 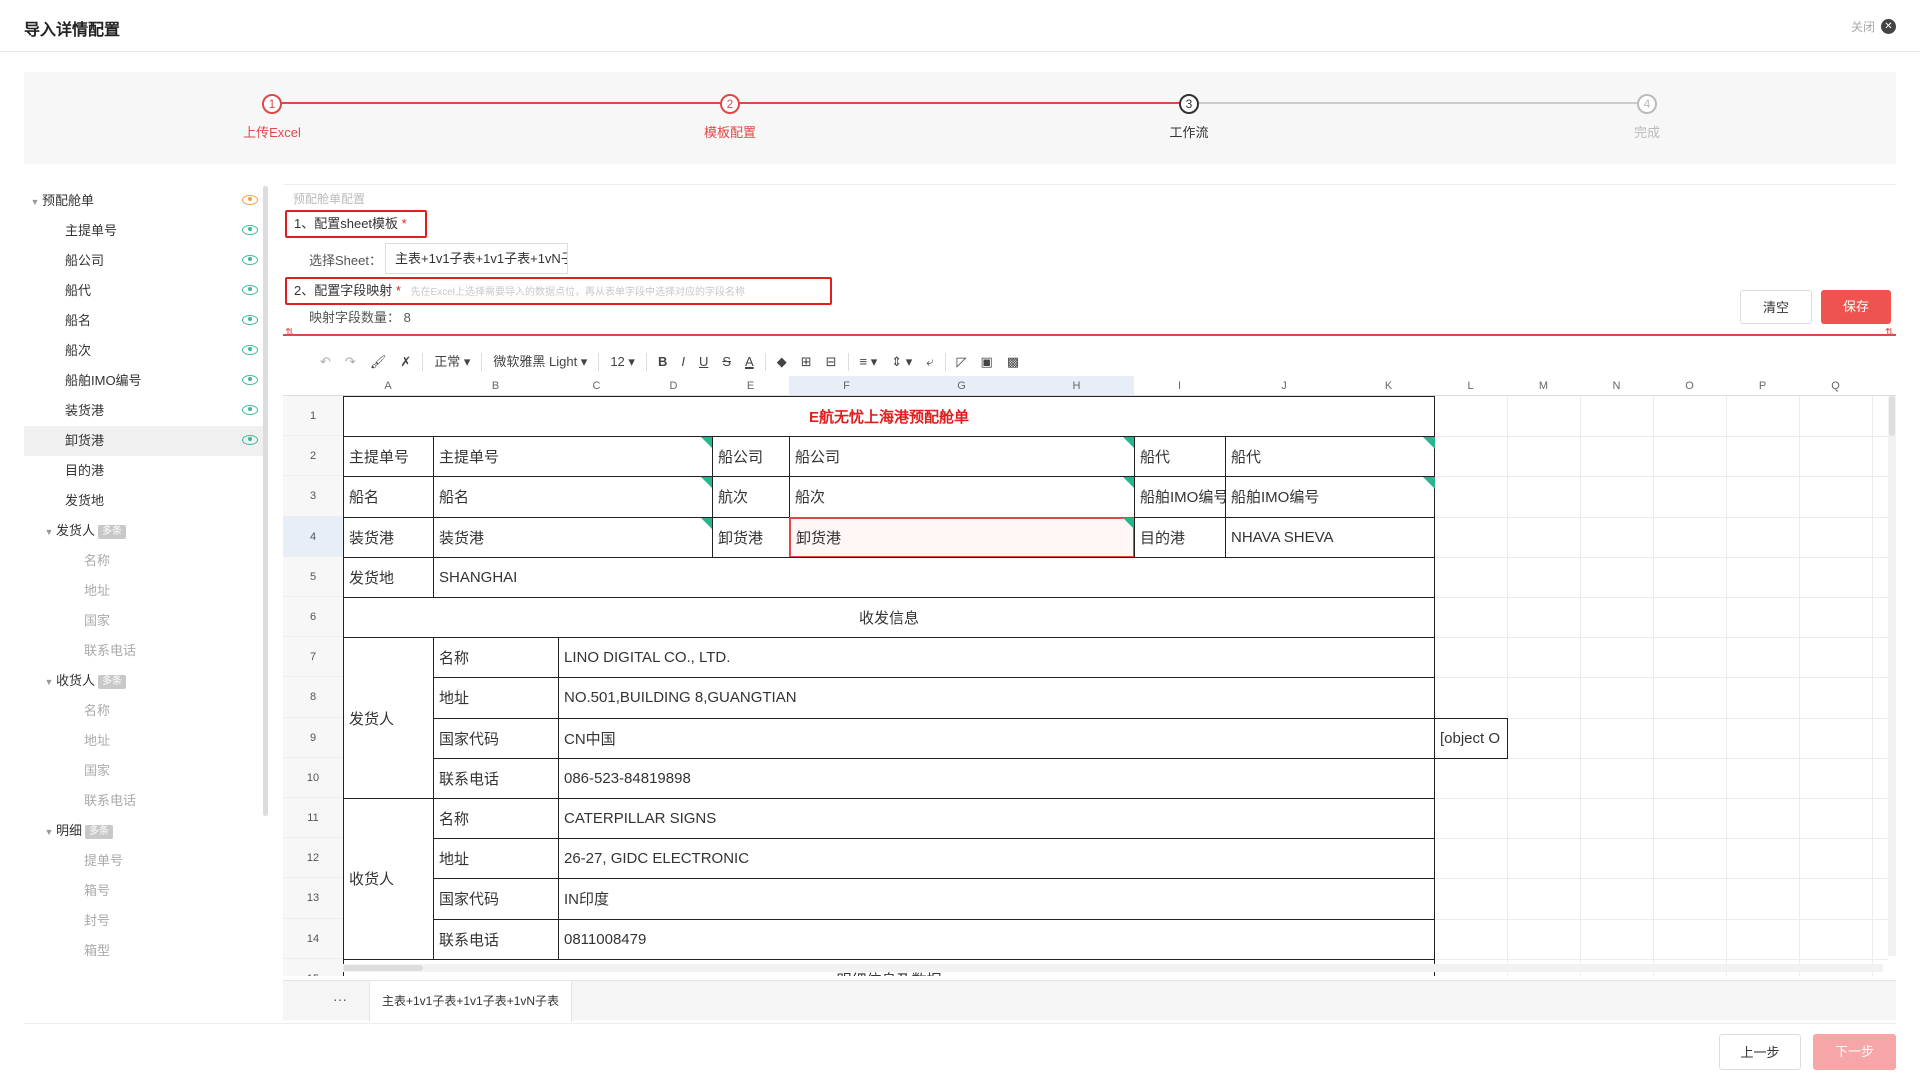 What do you see at coordinates (313, 576) in the screenshot?
I see `row-header: 5` at bounding box center [313, 576].